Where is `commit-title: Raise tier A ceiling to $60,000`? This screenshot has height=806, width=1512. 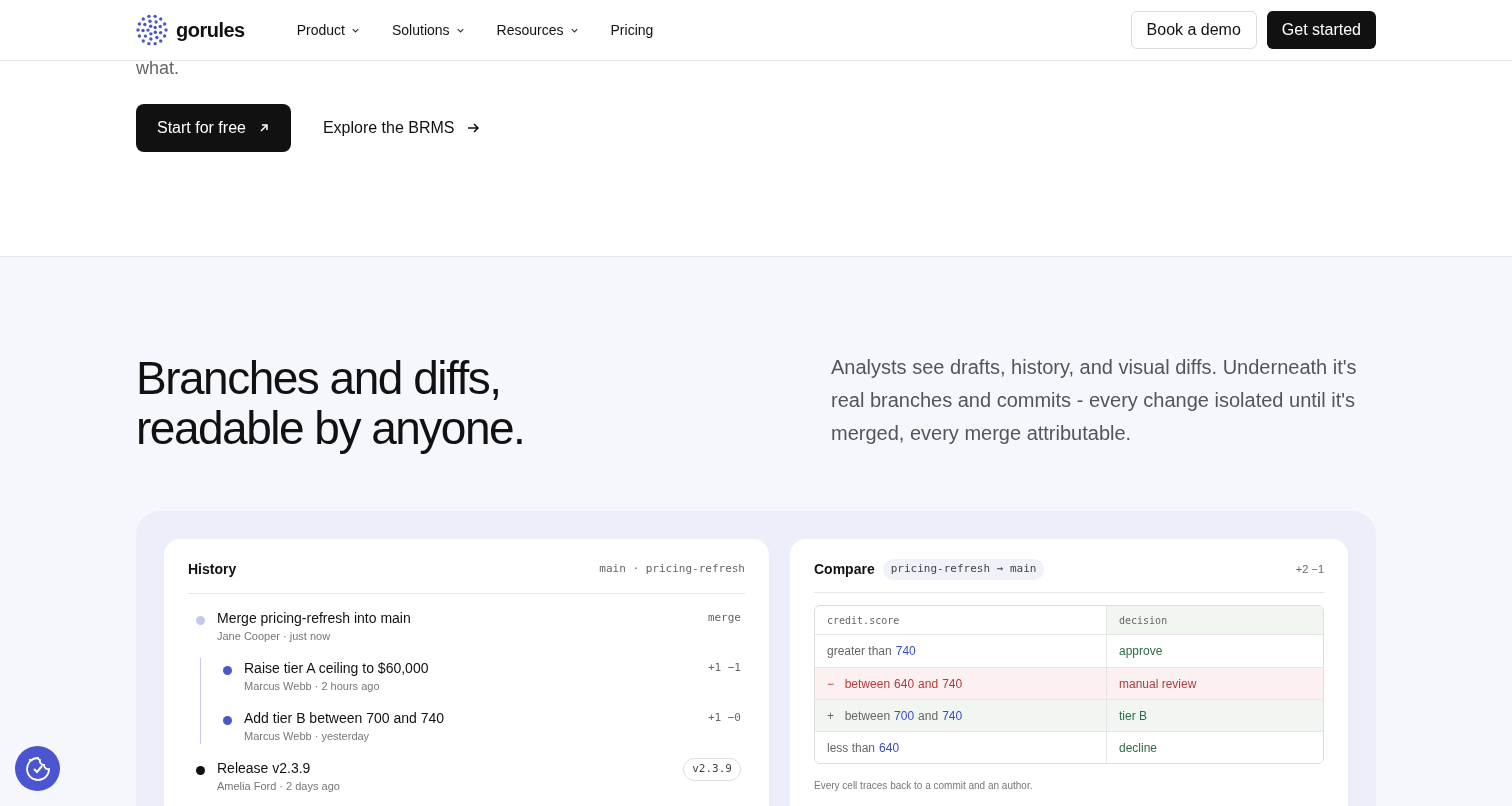
commit-title: Raise tier A ceiling to $60,000 is located at coordinates (336, 668).